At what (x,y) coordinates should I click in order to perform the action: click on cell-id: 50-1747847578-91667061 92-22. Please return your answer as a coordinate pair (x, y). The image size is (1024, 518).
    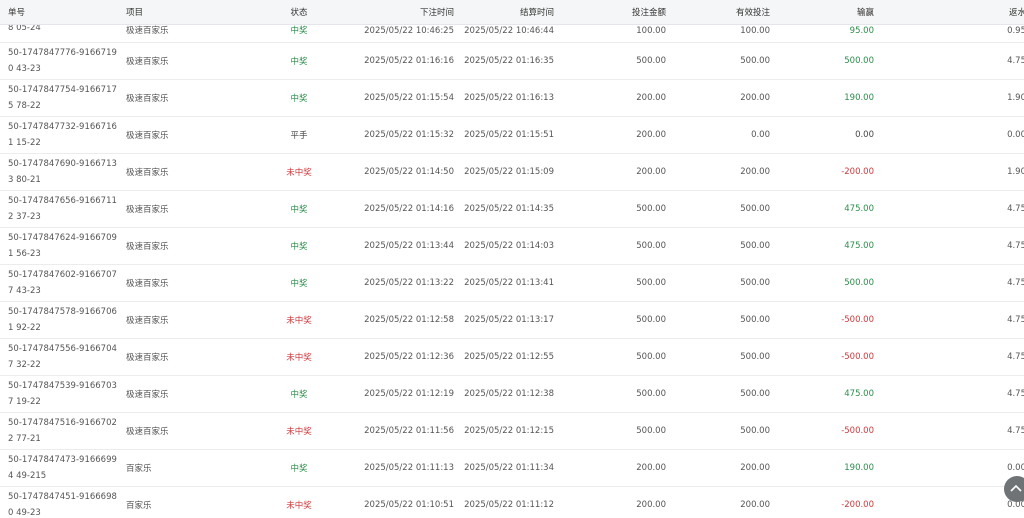
    Looking at the image, I should click on (59, 320).